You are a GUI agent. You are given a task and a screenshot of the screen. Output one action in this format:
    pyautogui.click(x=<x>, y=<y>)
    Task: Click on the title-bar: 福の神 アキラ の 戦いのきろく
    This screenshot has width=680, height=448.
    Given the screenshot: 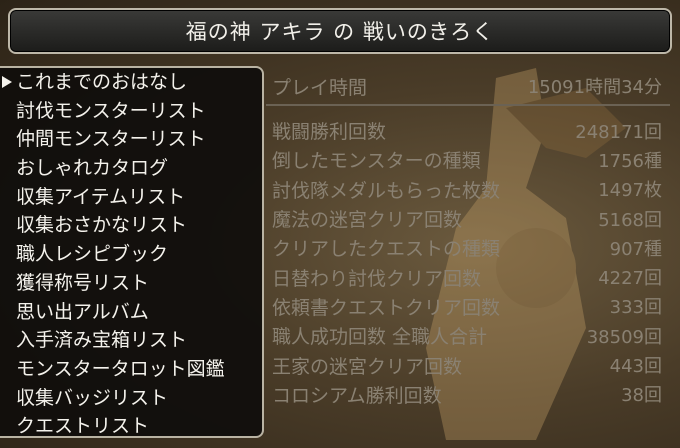 What is the action you would take?
    pyautogui.click(x=340, y=31)
    